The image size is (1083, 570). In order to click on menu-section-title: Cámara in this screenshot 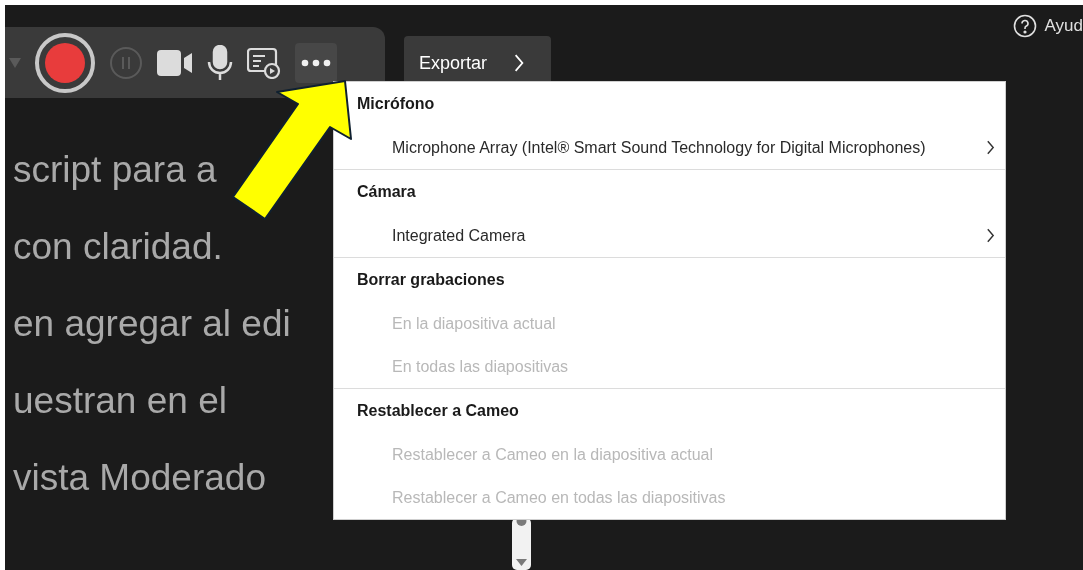, I will do `click(386, 192)`.